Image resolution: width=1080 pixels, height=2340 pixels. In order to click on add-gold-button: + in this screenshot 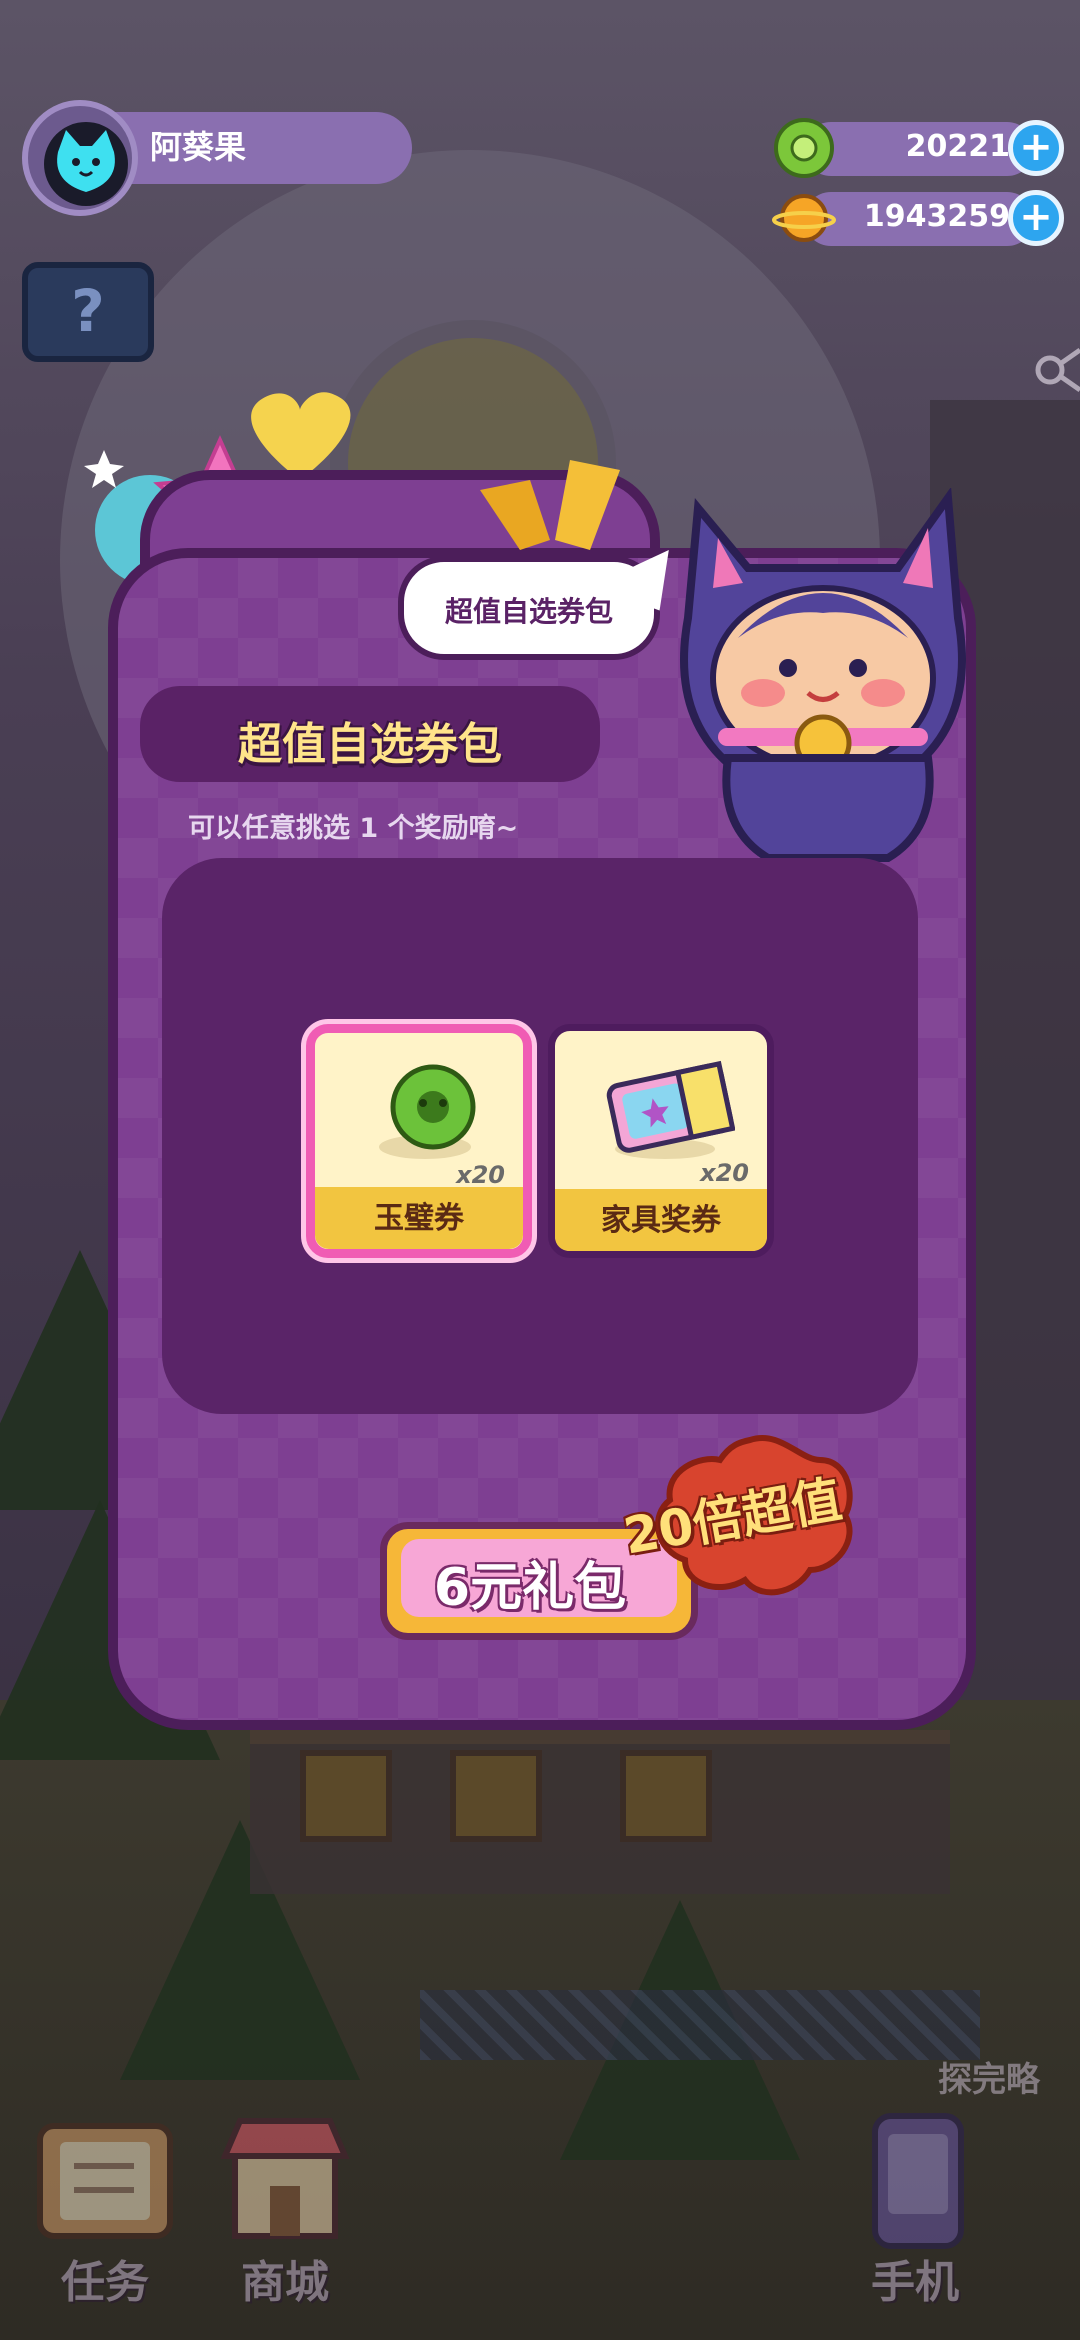, I will do `click(1036, 218)`.